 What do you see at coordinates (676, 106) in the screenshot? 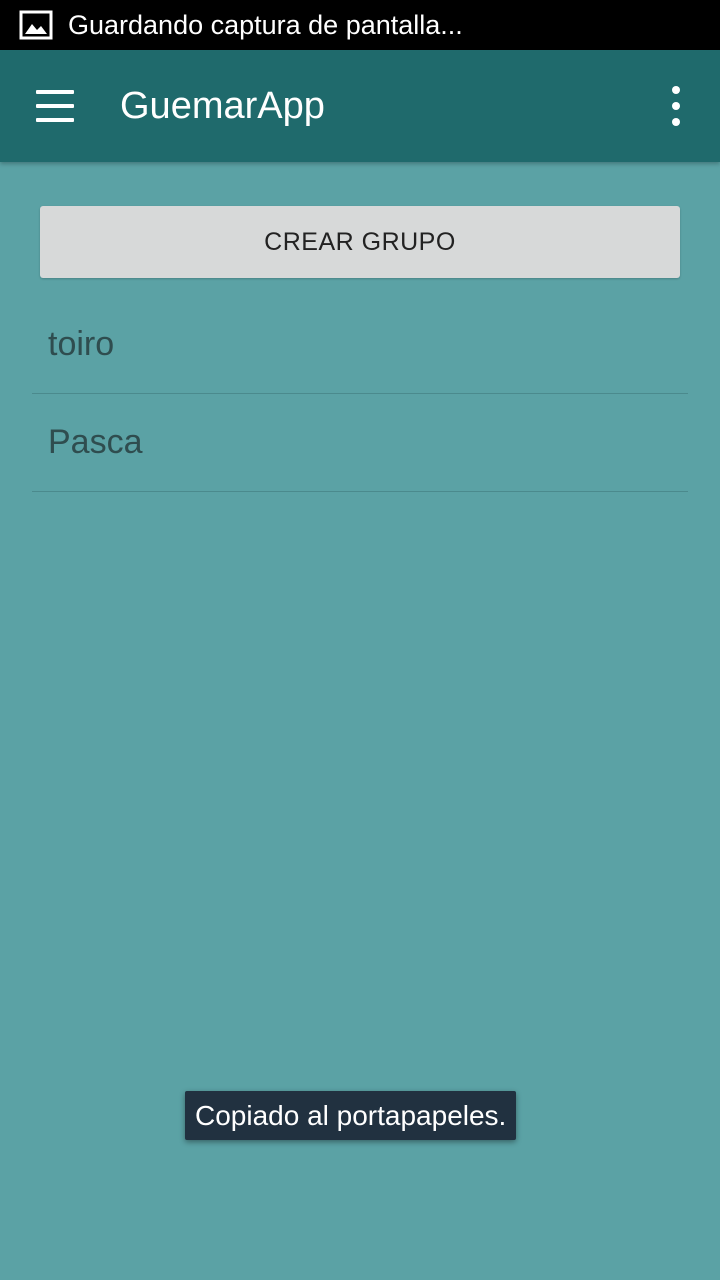
I see `more-vert-icon` at bounding box center [676, 106].